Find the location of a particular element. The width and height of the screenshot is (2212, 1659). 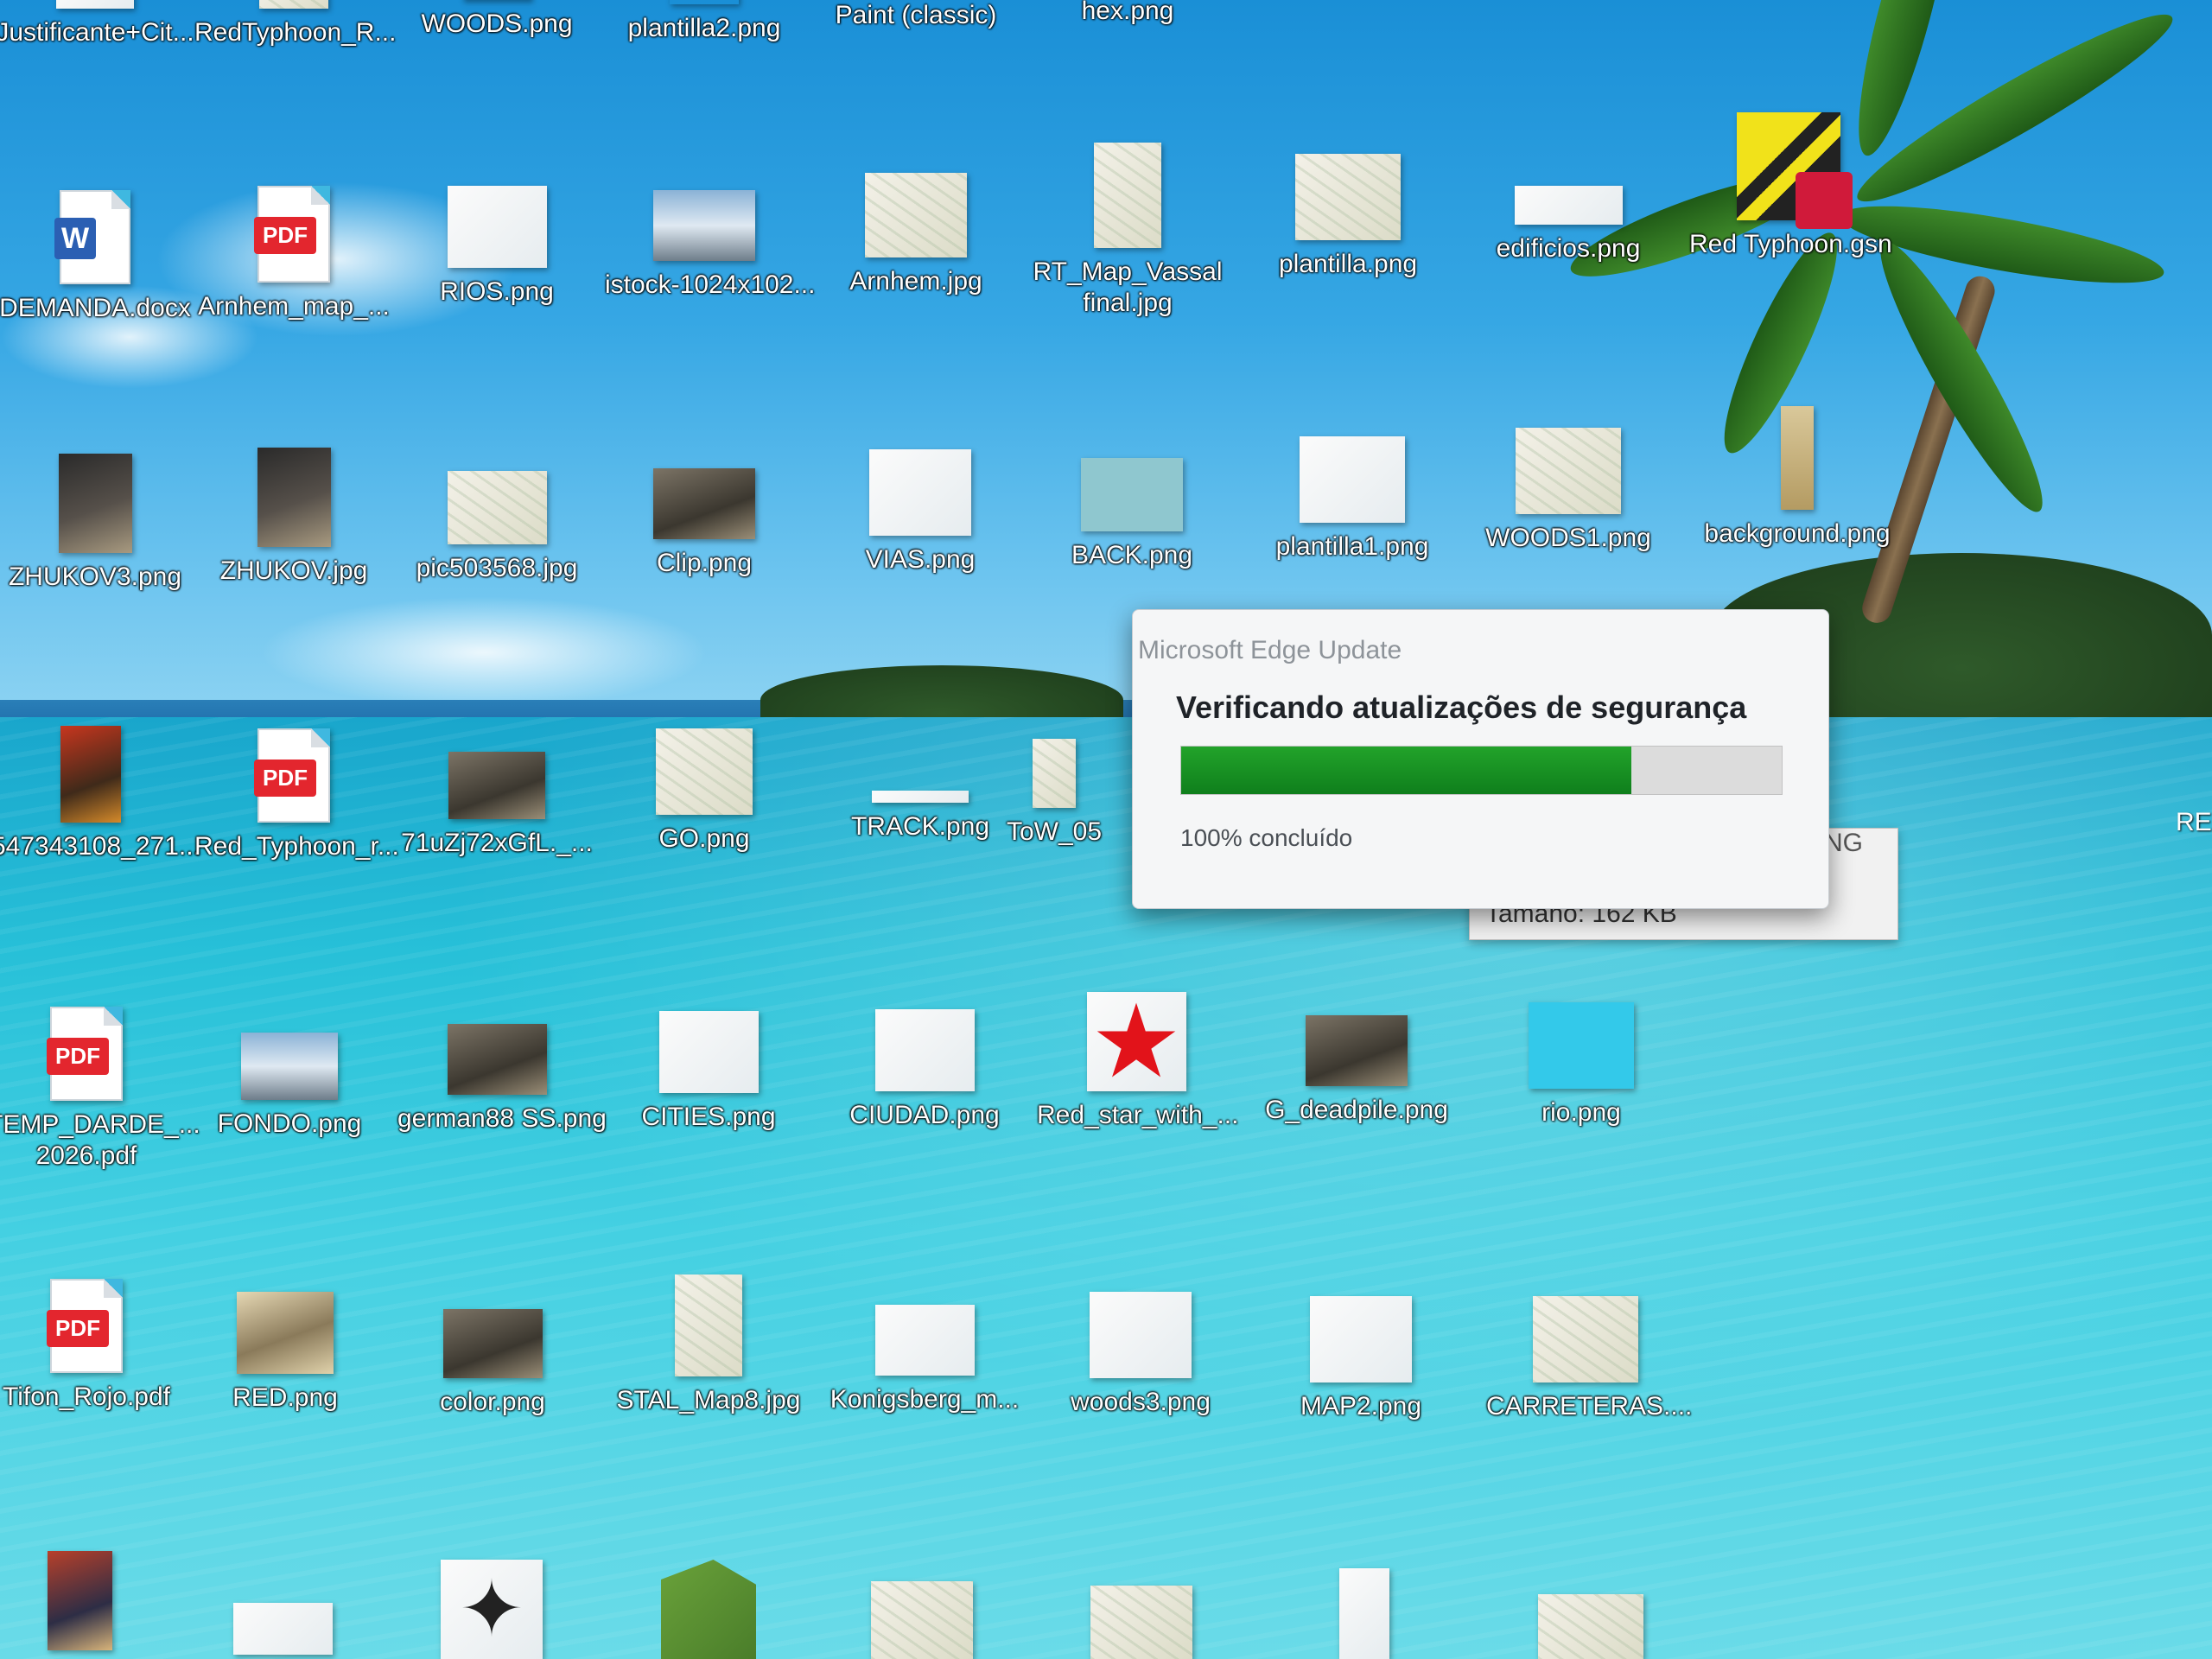

desktop-icon: background.png is located at coordinates (1797, 478).